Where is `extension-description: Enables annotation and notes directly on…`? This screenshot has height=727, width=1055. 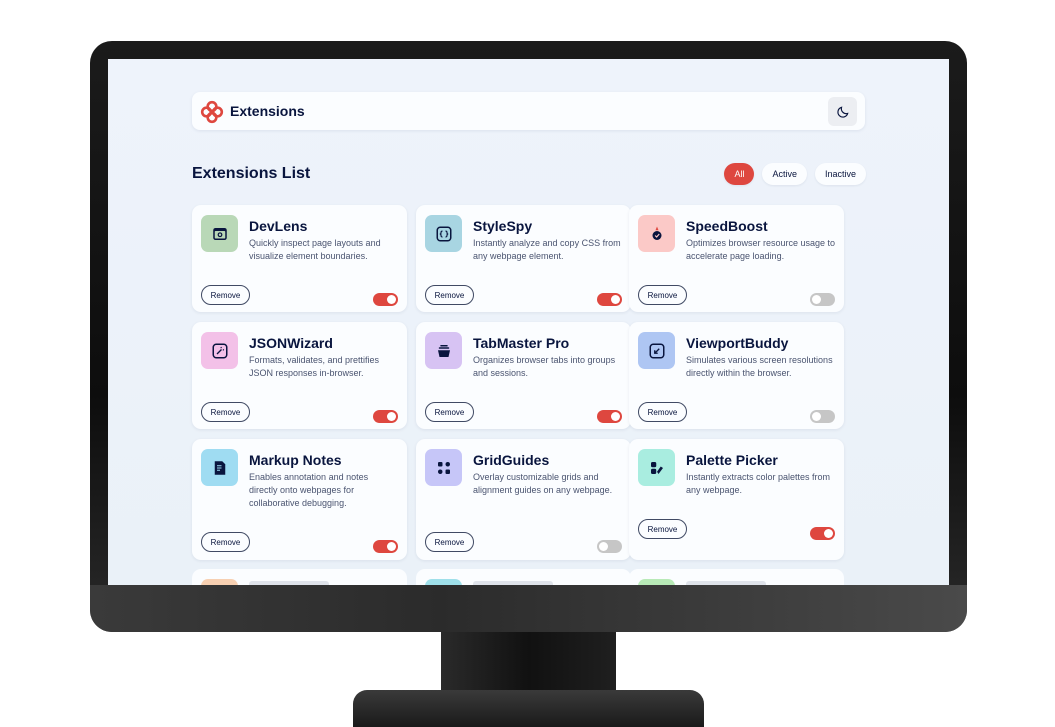 extension-description: Enables annotation and notes directly on… is located at coordinates (309, 490).